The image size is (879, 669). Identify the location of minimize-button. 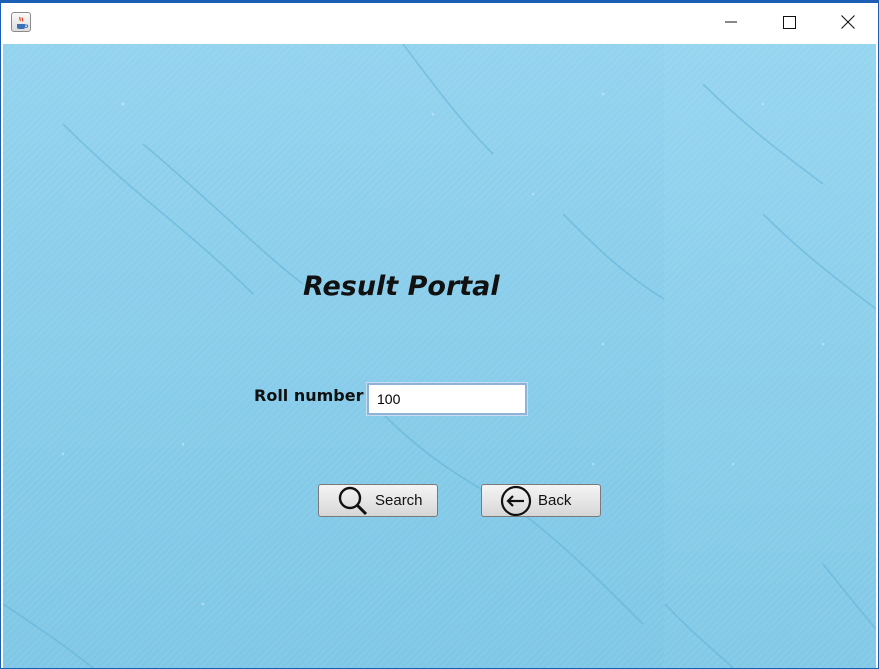
(731, 22).